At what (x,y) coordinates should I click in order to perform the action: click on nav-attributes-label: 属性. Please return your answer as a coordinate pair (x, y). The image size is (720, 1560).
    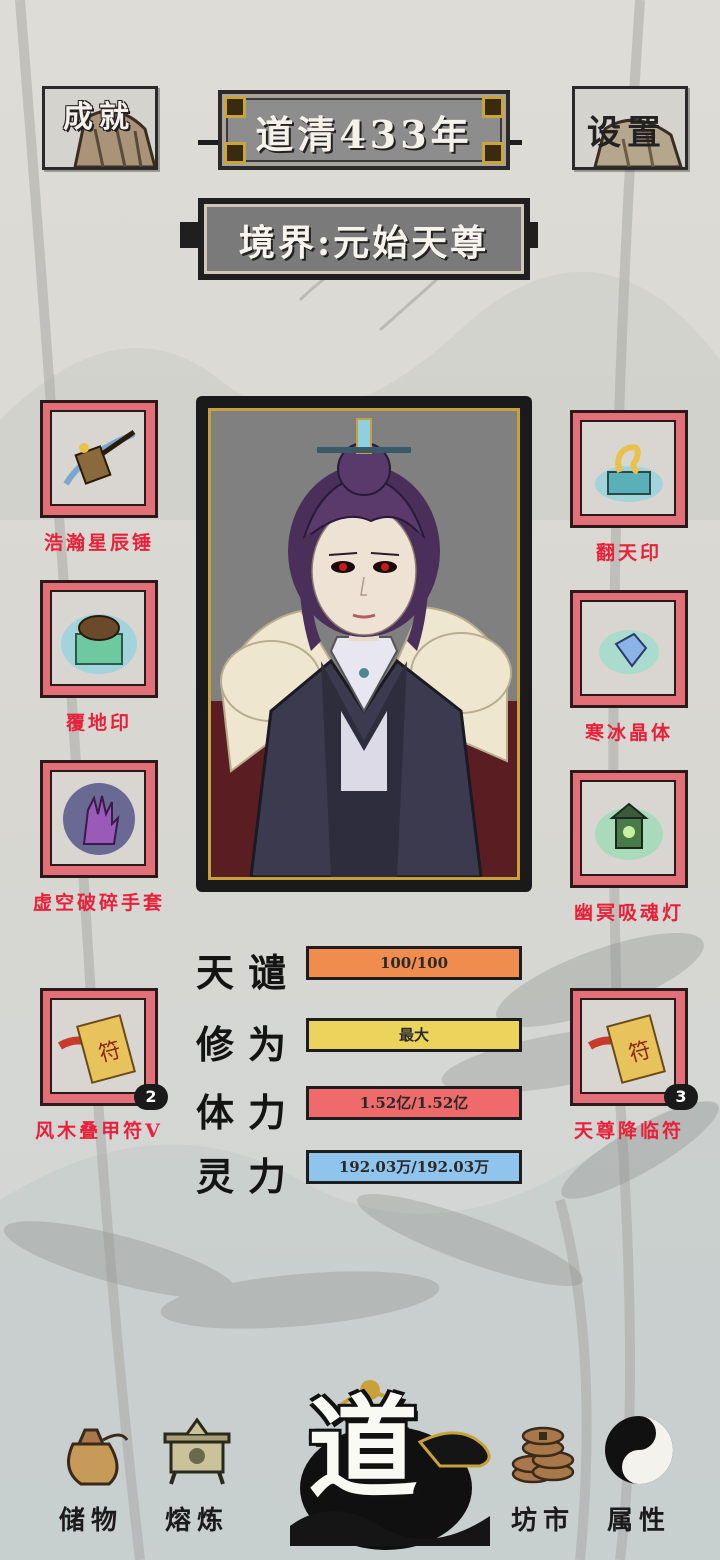
    Looking at the image, I should click on (638, 1521).